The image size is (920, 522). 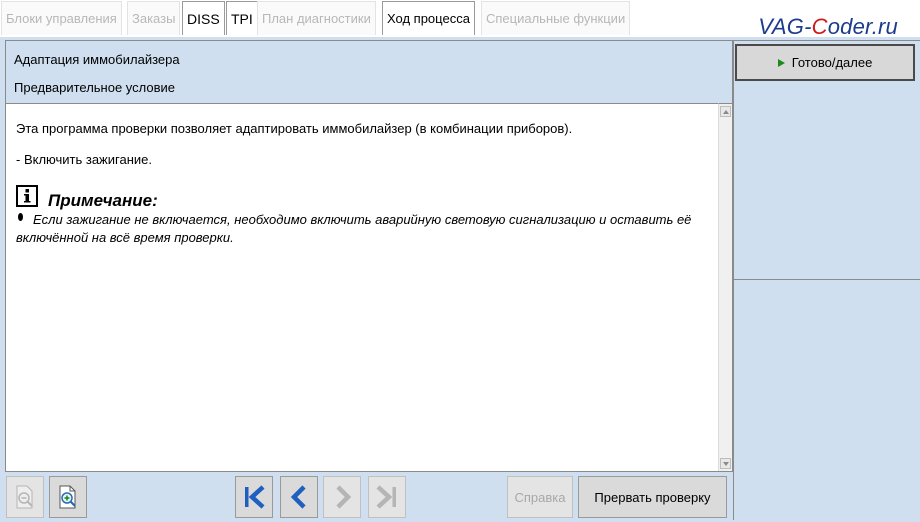 I want to click on bottom-toolbar: Справка Прервать проверку, so click(x=366, y=497).